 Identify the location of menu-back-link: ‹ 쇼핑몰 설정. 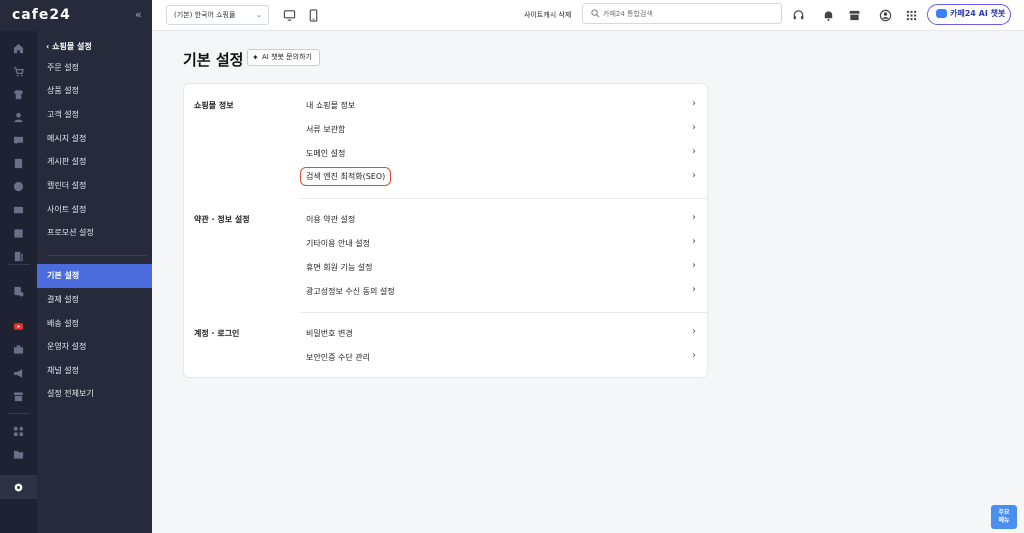
(69, 46).